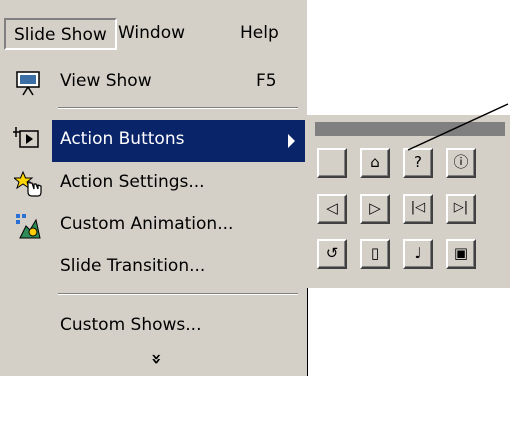  What do you see at coordinates (28, 83) in the screenshot?
I see `projector-screen-icon` at bounding box center [28, 83].